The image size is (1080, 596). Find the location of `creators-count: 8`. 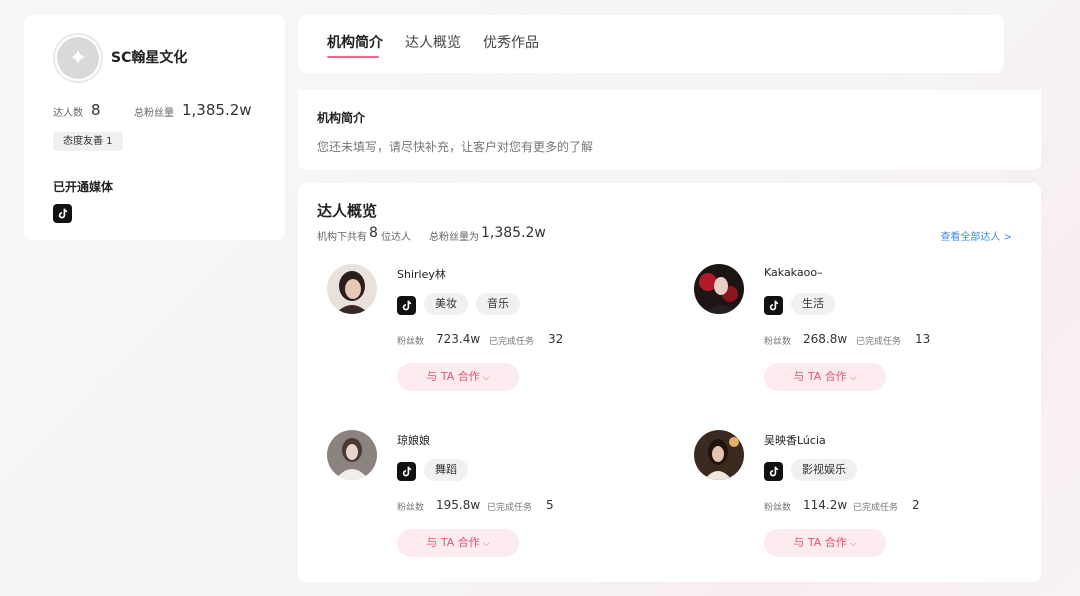

creators-count: 8 is located at coordinates (96, 110).